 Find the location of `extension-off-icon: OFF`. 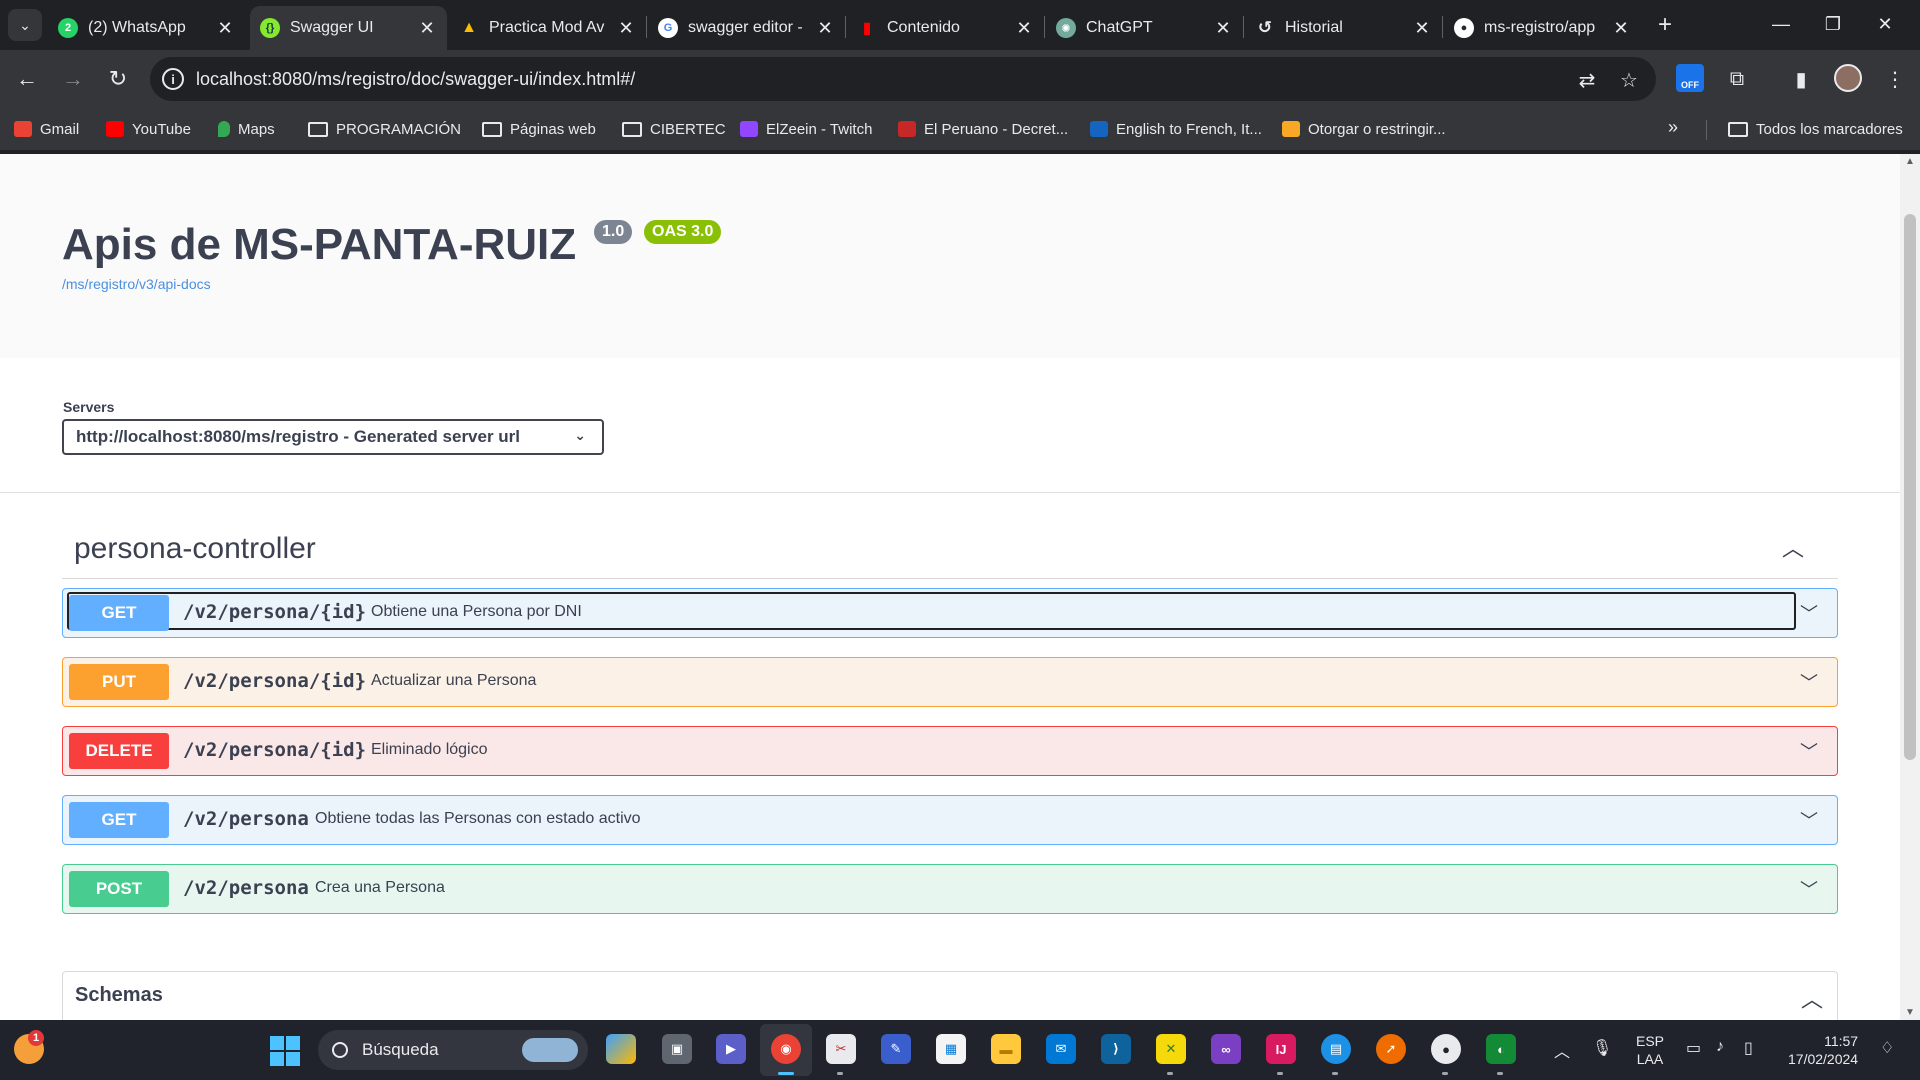

extension-off-icon: OFF is located at coordinates (1690, 78).